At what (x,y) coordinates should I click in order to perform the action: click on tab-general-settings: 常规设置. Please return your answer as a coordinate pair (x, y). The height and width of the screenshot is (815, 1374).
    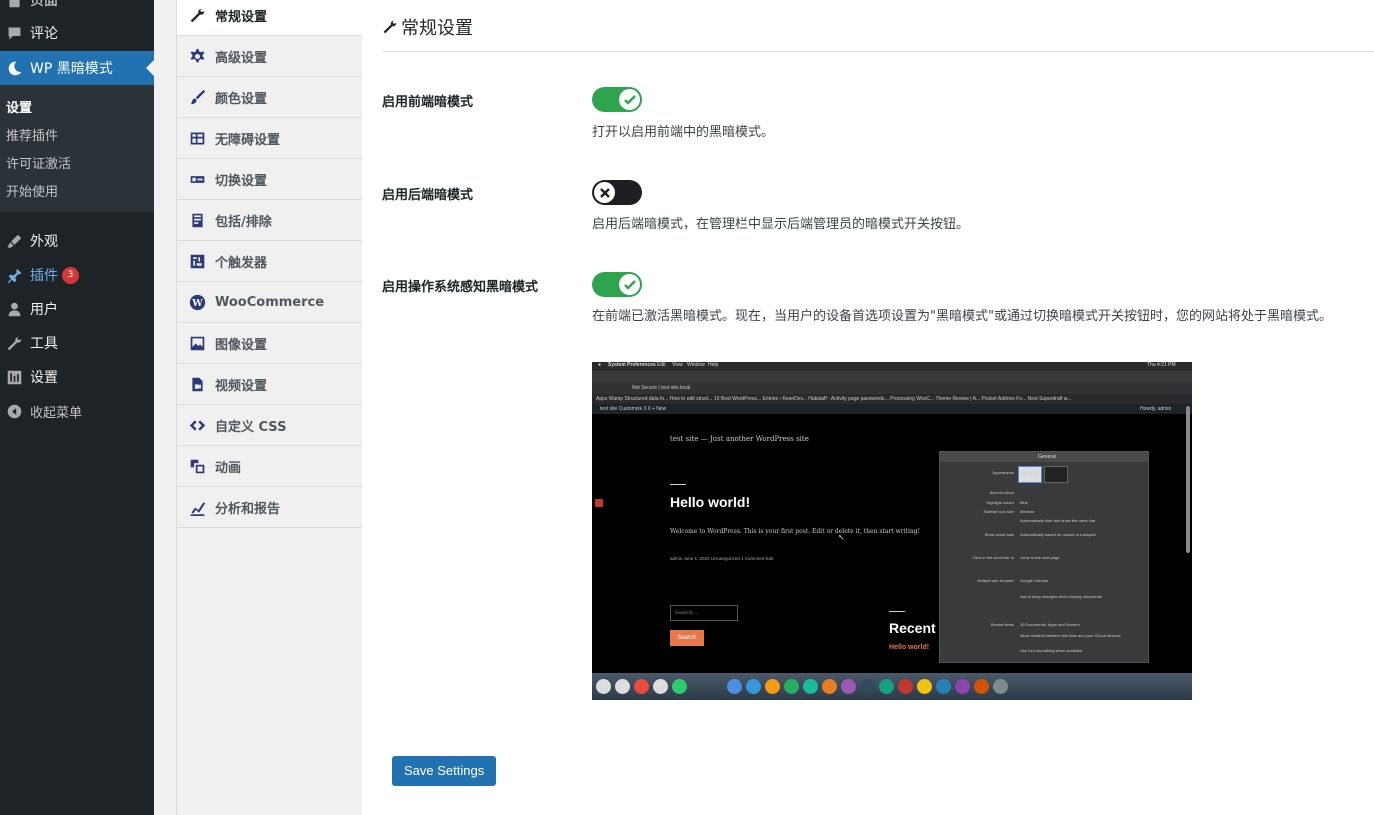
    Looking at the image, I should click on (269, 18).